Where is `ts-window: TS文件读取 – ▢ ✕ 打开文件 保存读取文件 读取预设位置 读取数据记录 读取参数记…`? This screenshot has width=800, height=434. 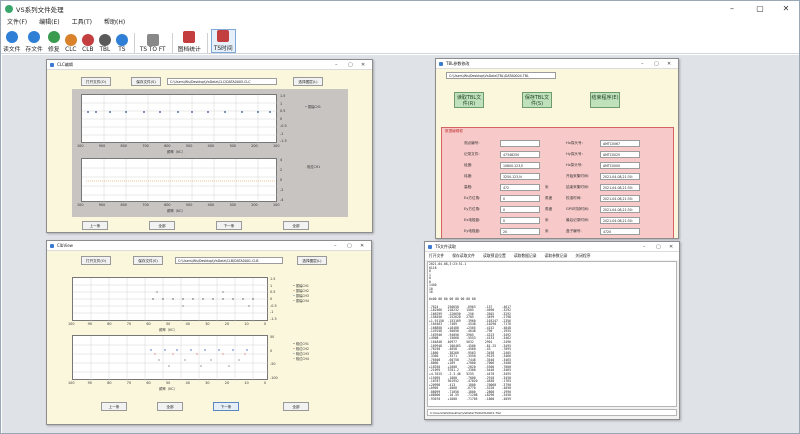 ts-window: TS文件读取 – ▢ ✕ 打开文件 保存读取文件 读取预设位置 读取数据记录 读取参数记… is located at coordinates (552, 330).